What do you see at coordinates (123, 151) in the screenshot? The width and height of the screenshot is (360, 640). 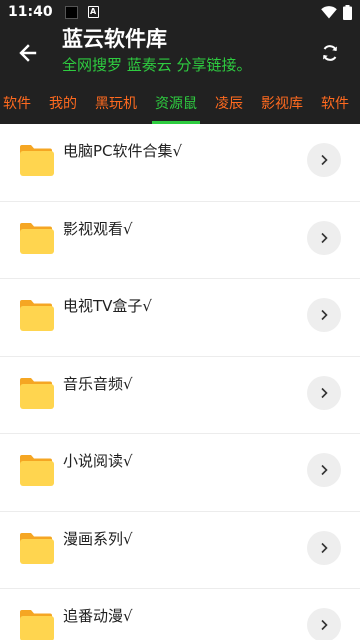 I see `item-label: 电脑PC软件合集√` at bounding box center [123, 151].